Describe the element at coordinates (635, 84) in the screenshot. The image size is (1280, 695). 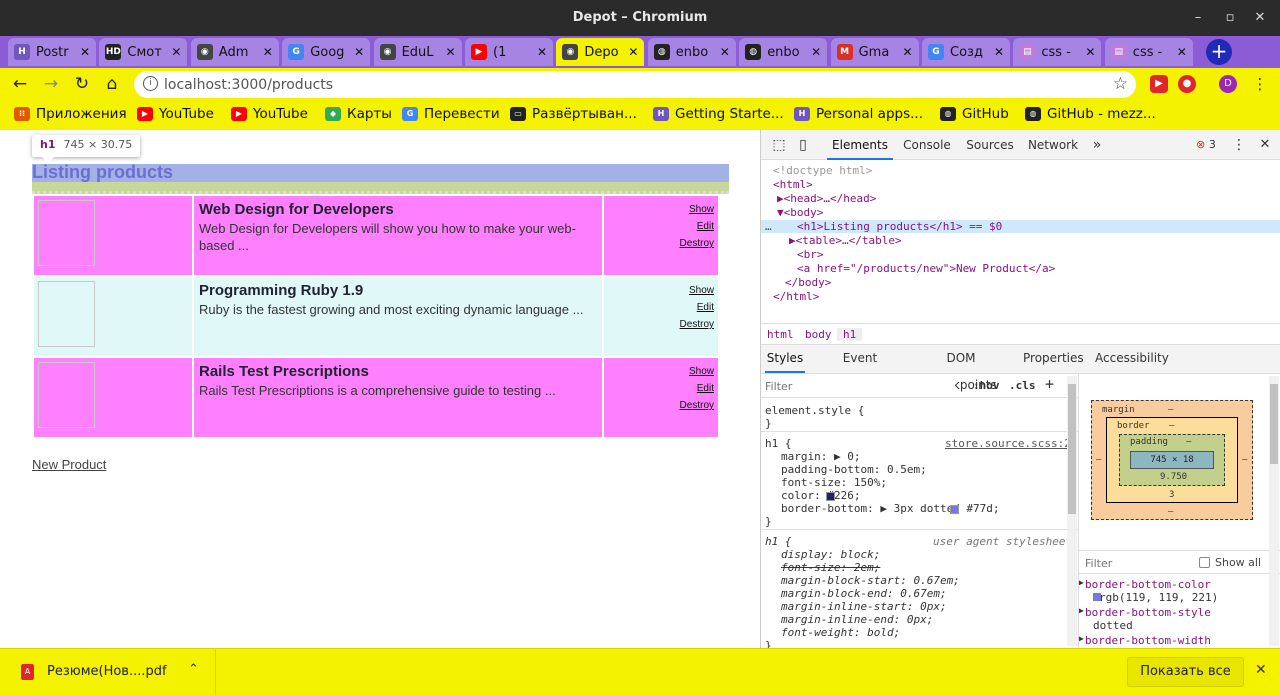
I see `address-bar: i localhost:3000/products ☆` at that location.